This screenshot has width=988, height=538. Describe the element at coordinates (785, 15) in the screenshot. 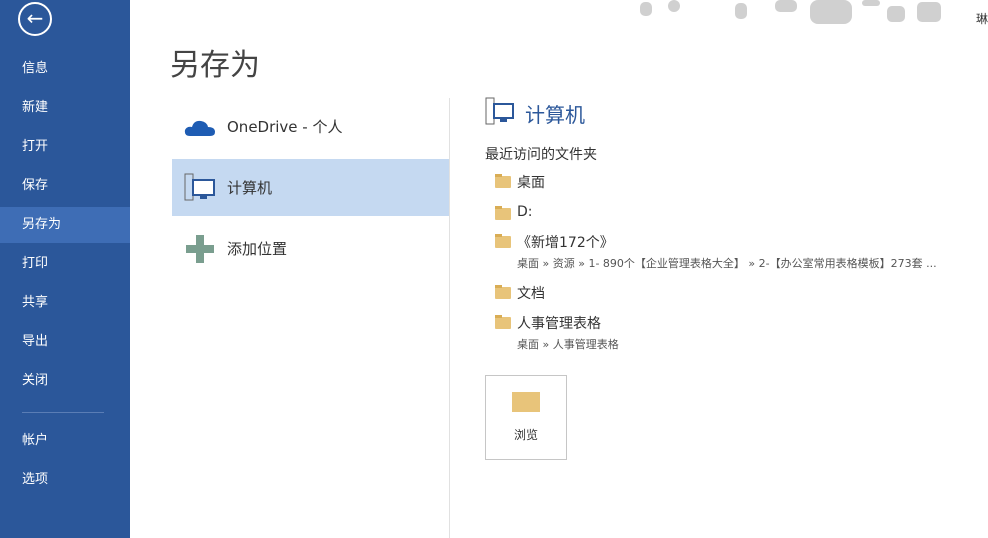

I see `office-theme-decoration` at that location.